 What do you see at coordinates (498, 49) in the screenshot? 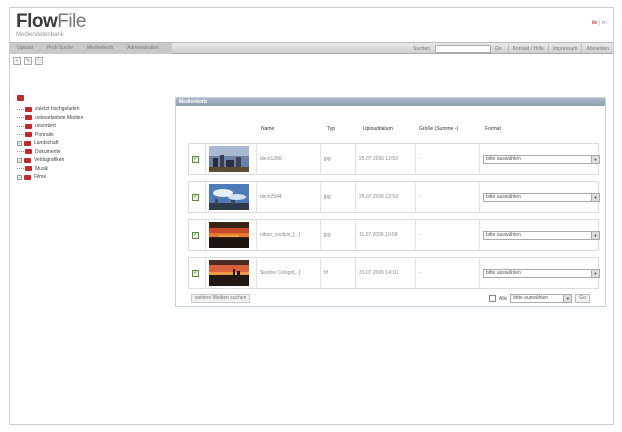
I see `search-go-button: Go` at bounding box center [498, 49].